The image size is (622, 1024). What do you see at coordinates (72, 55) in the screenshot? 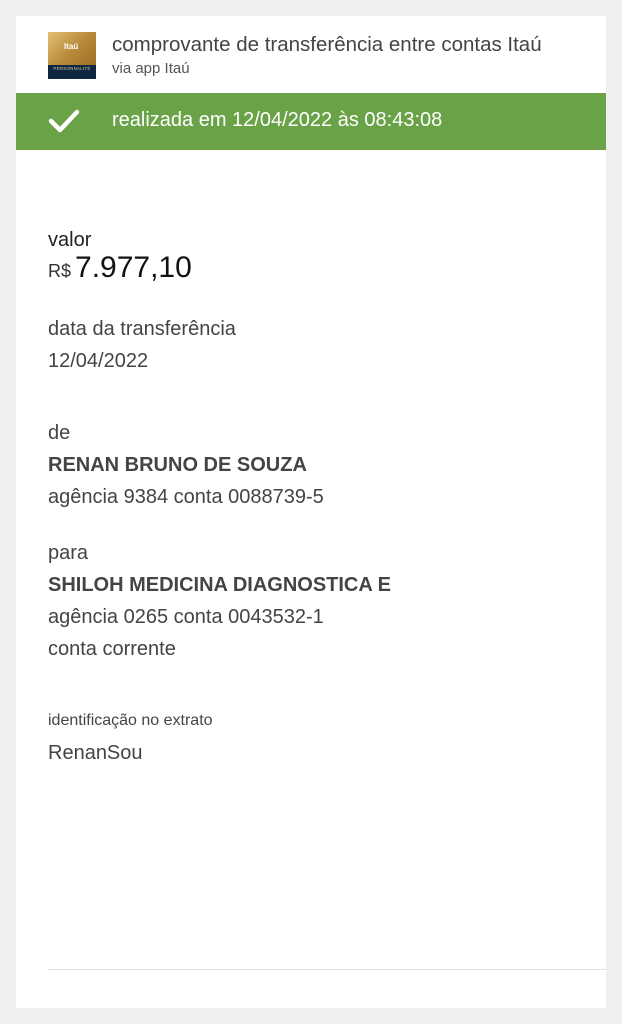
I see `itau-personnalite-logo: Itaú PERSONNALITÉ` at bounding box center [72, 55].